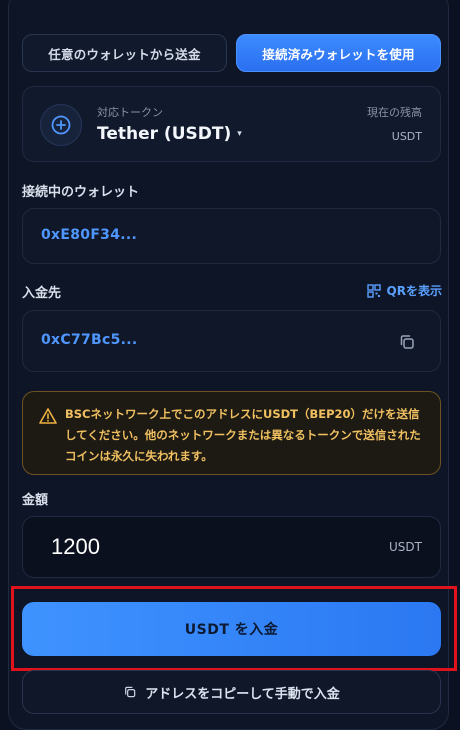 The width and height of the screenshot is (460, 730). I want to click on token-dropdown: Tether (USDT) ▾, so click(169, 134).